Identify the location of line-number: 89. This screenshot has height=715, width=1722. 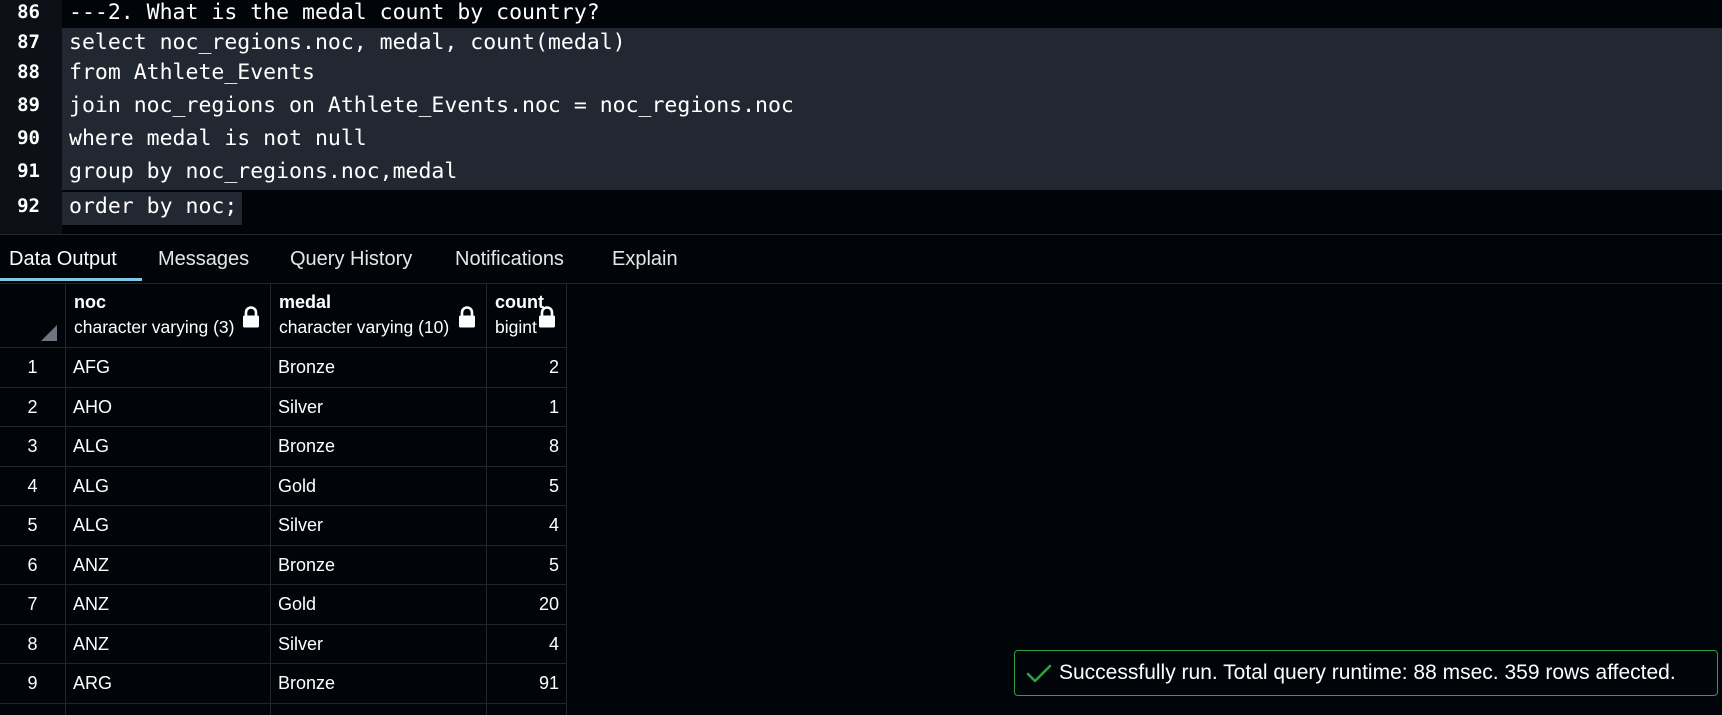
(28, 105).